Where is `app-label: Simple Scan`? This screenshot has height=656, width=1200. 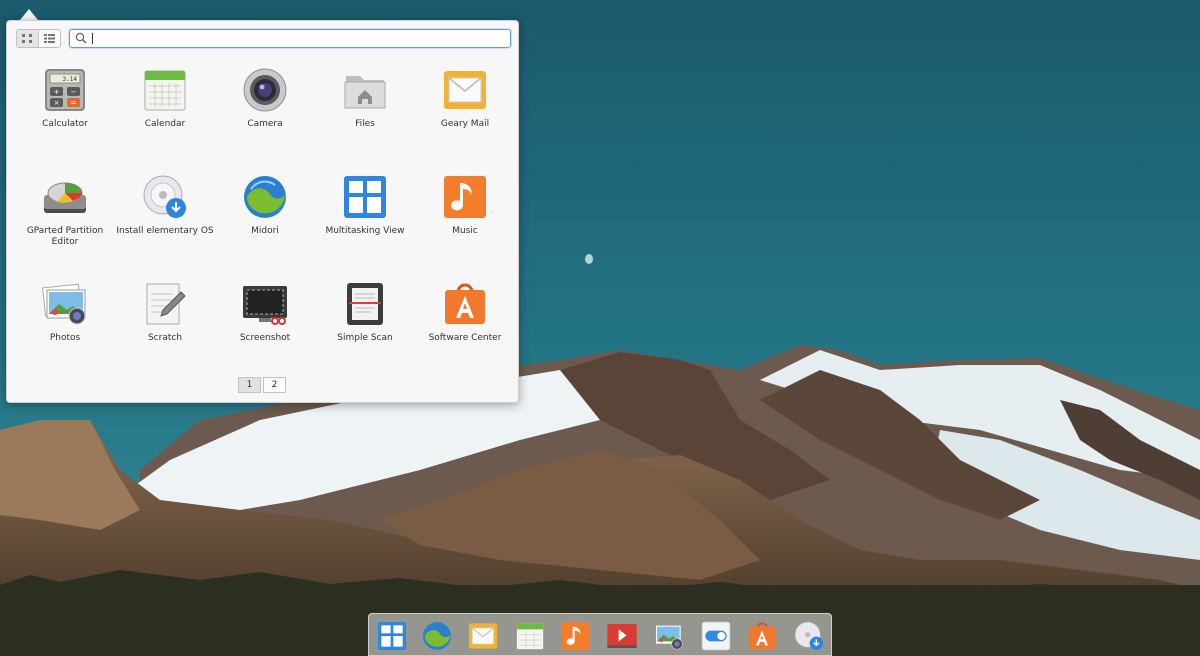
app-label: Simple Scan is located at coordinates (365, 338).